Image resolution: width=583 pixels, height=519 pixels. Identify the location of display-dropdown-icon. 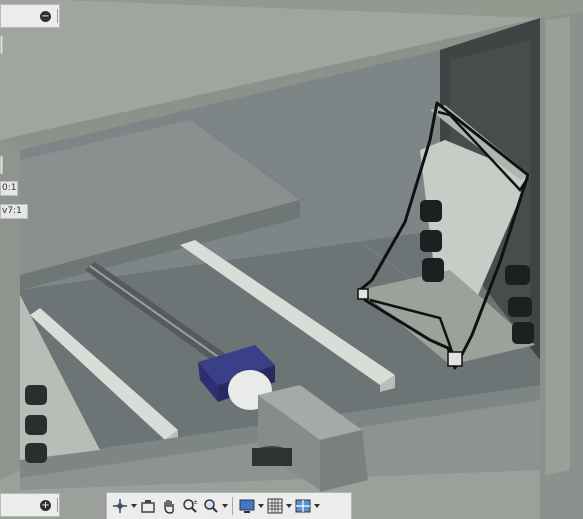
(261, 506).